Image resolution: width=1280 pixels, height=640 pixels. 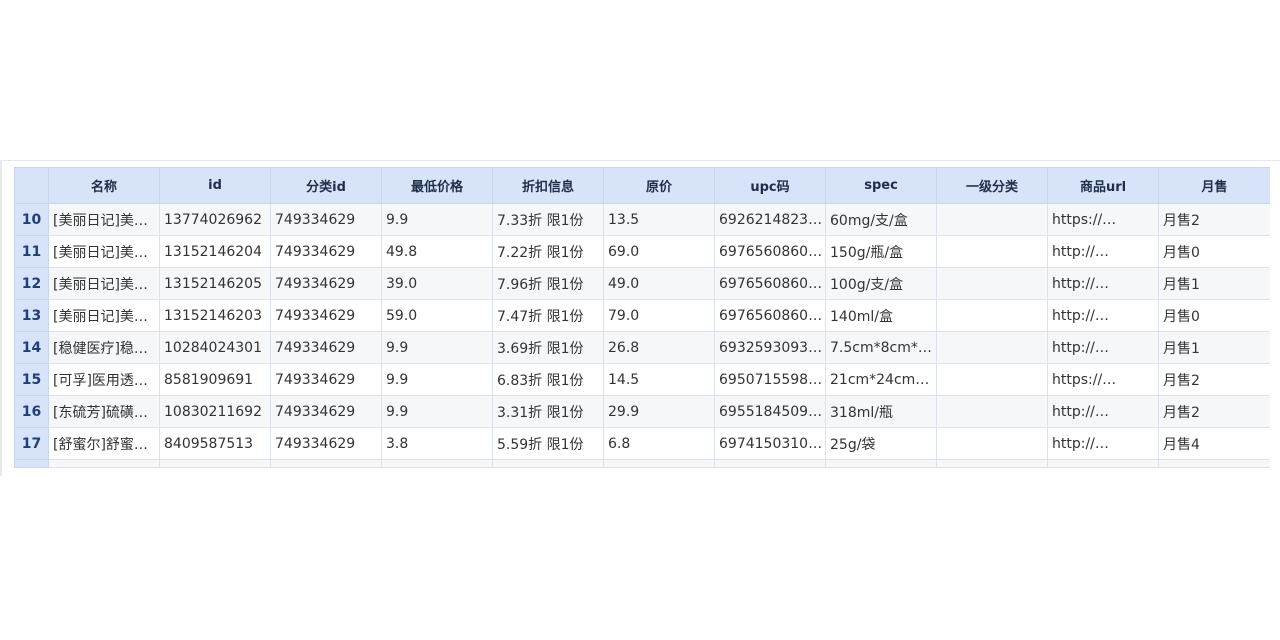 I want to click on row-number: 15, so click(x=31, y=379).